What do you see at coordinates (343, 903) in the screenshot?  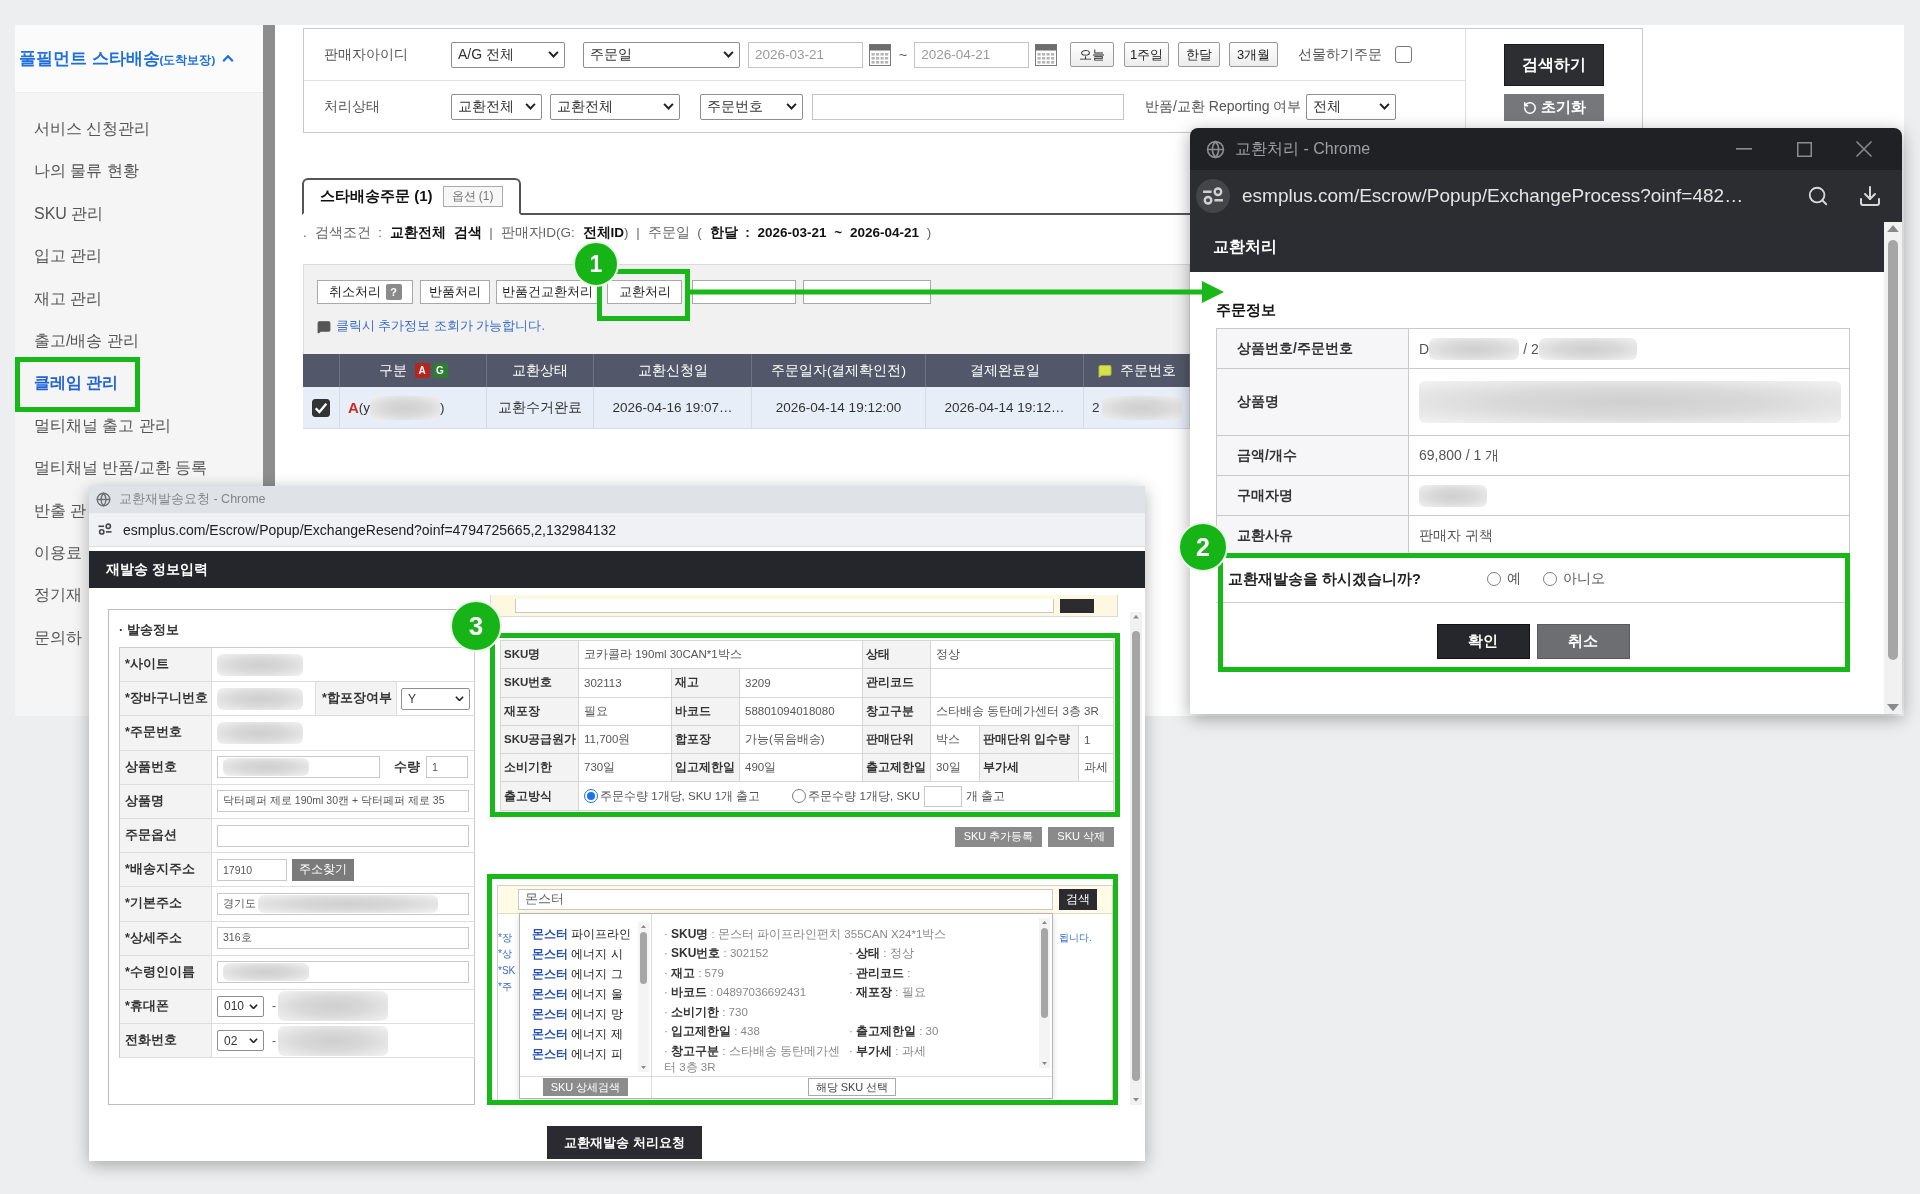 I see `text-field: 경기도` at bounding box center [343, 903].